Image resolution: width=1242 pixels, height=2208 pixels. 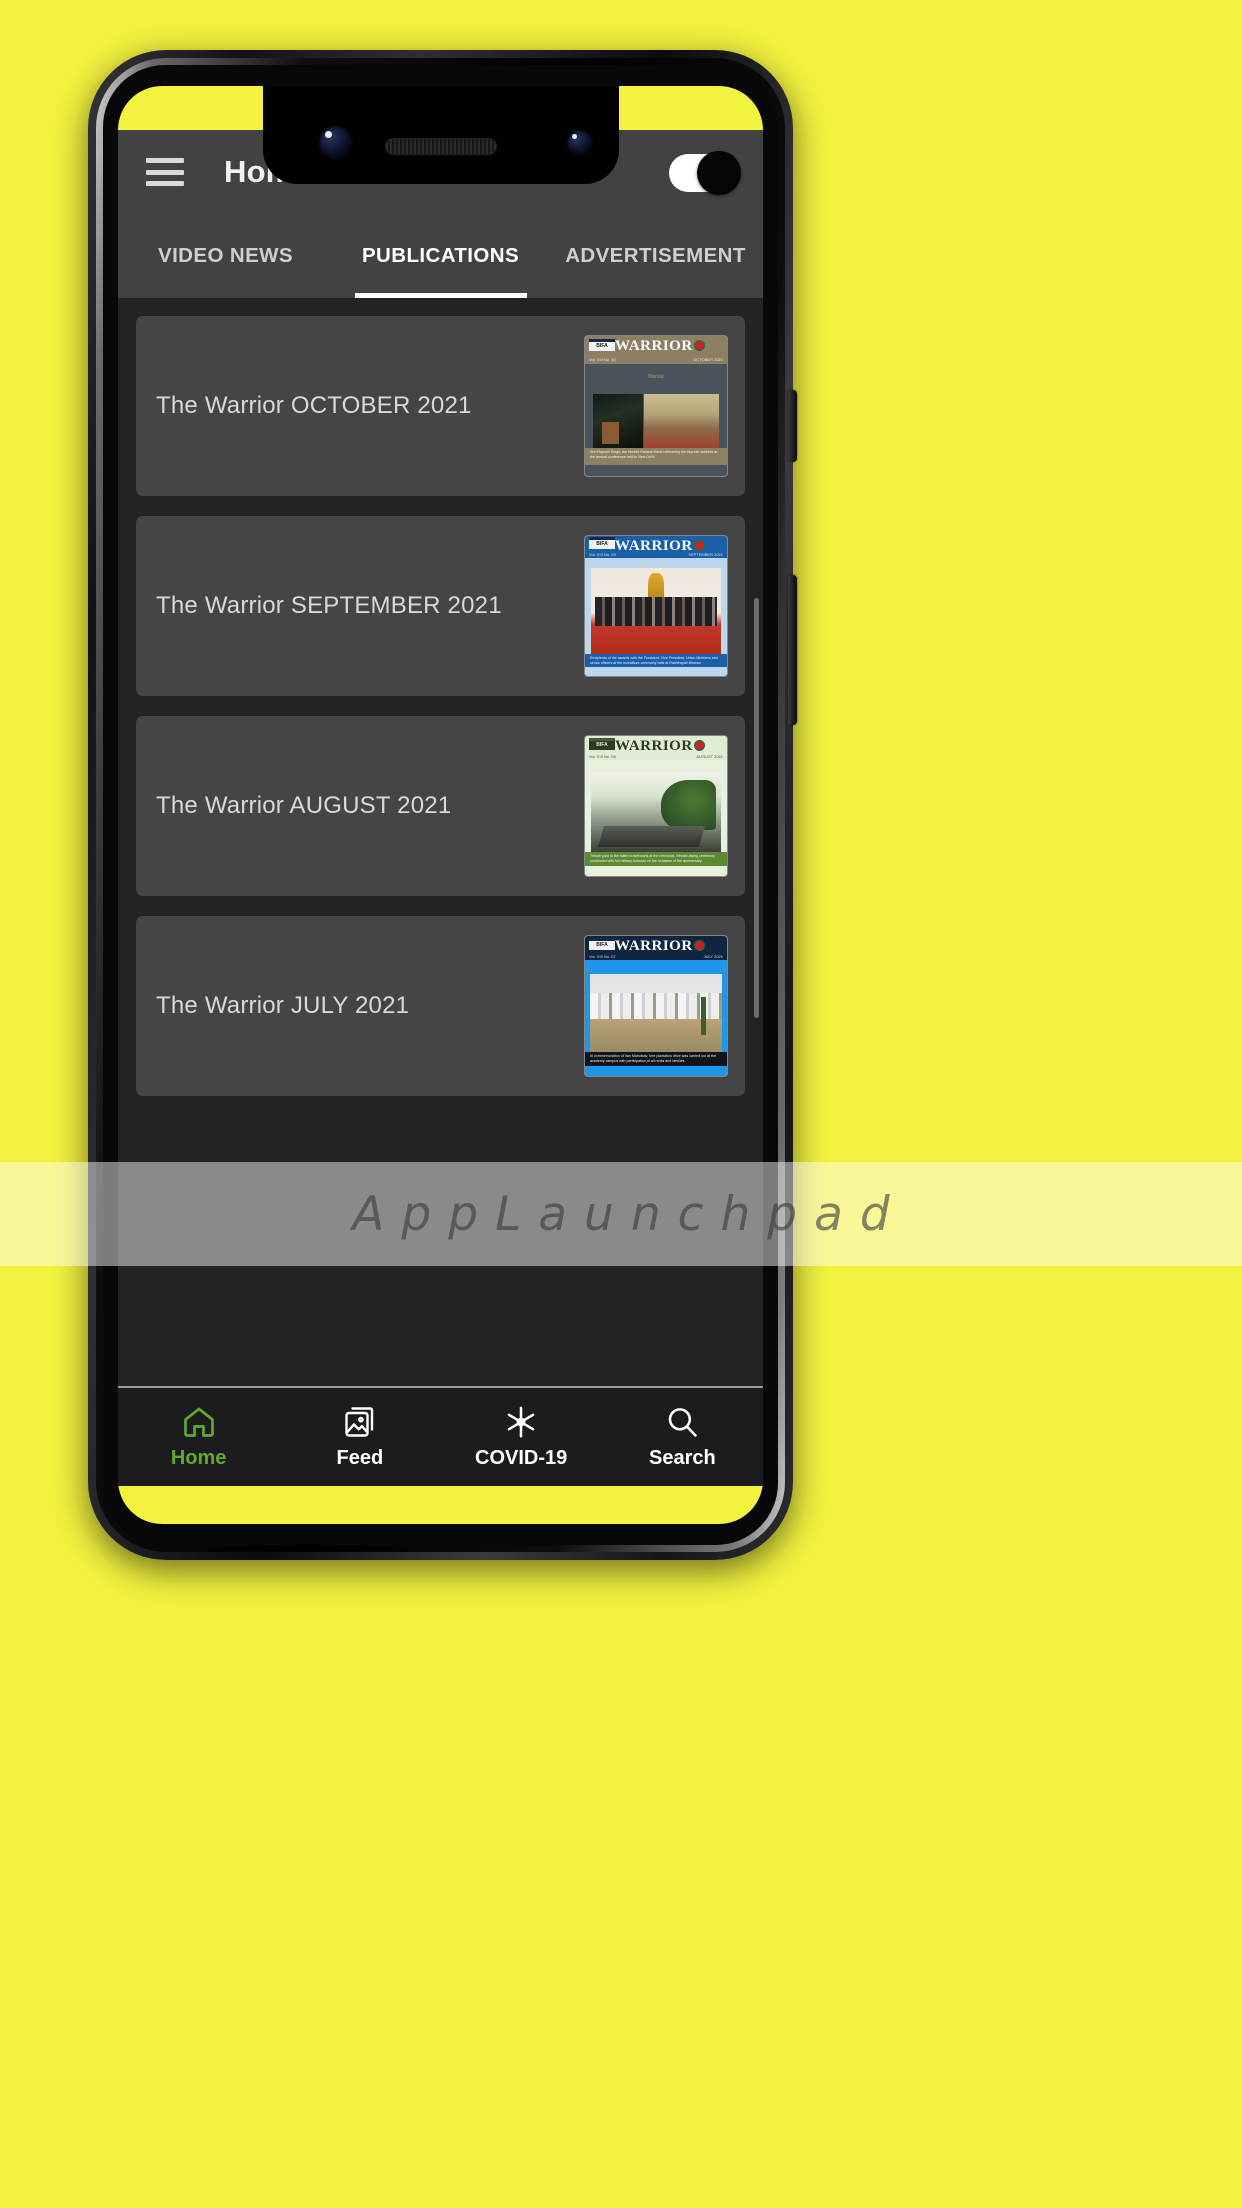 What do you see at coordinates (283, 1005) in the screenshot?
I see `publication-title: The Warrior JULY 2021` at bounding box center [283, 1005].